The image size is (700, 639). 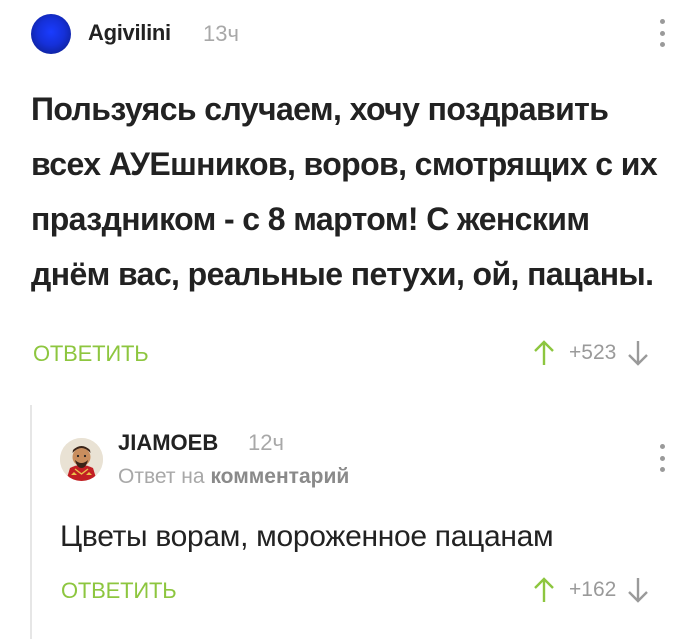 What do you see at coordinates (81, 459) in the screenshot?
I see `reply-avatar` at bounding box center [81, 459].